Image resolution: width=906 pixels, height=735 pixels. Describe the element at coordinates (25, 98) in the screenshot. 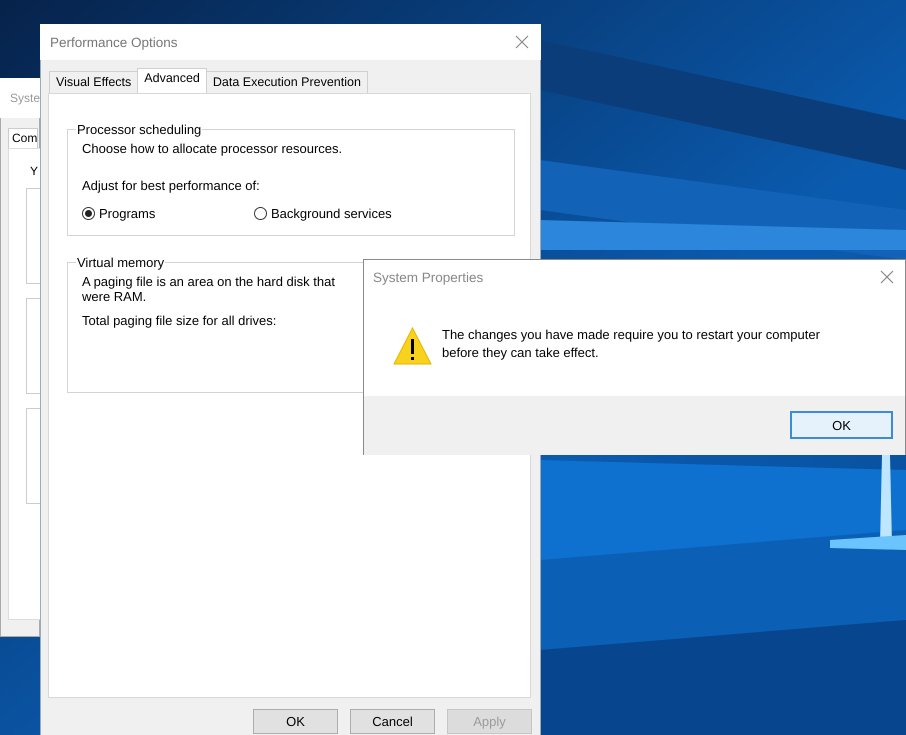

I see `window-title: Syste` at that location.